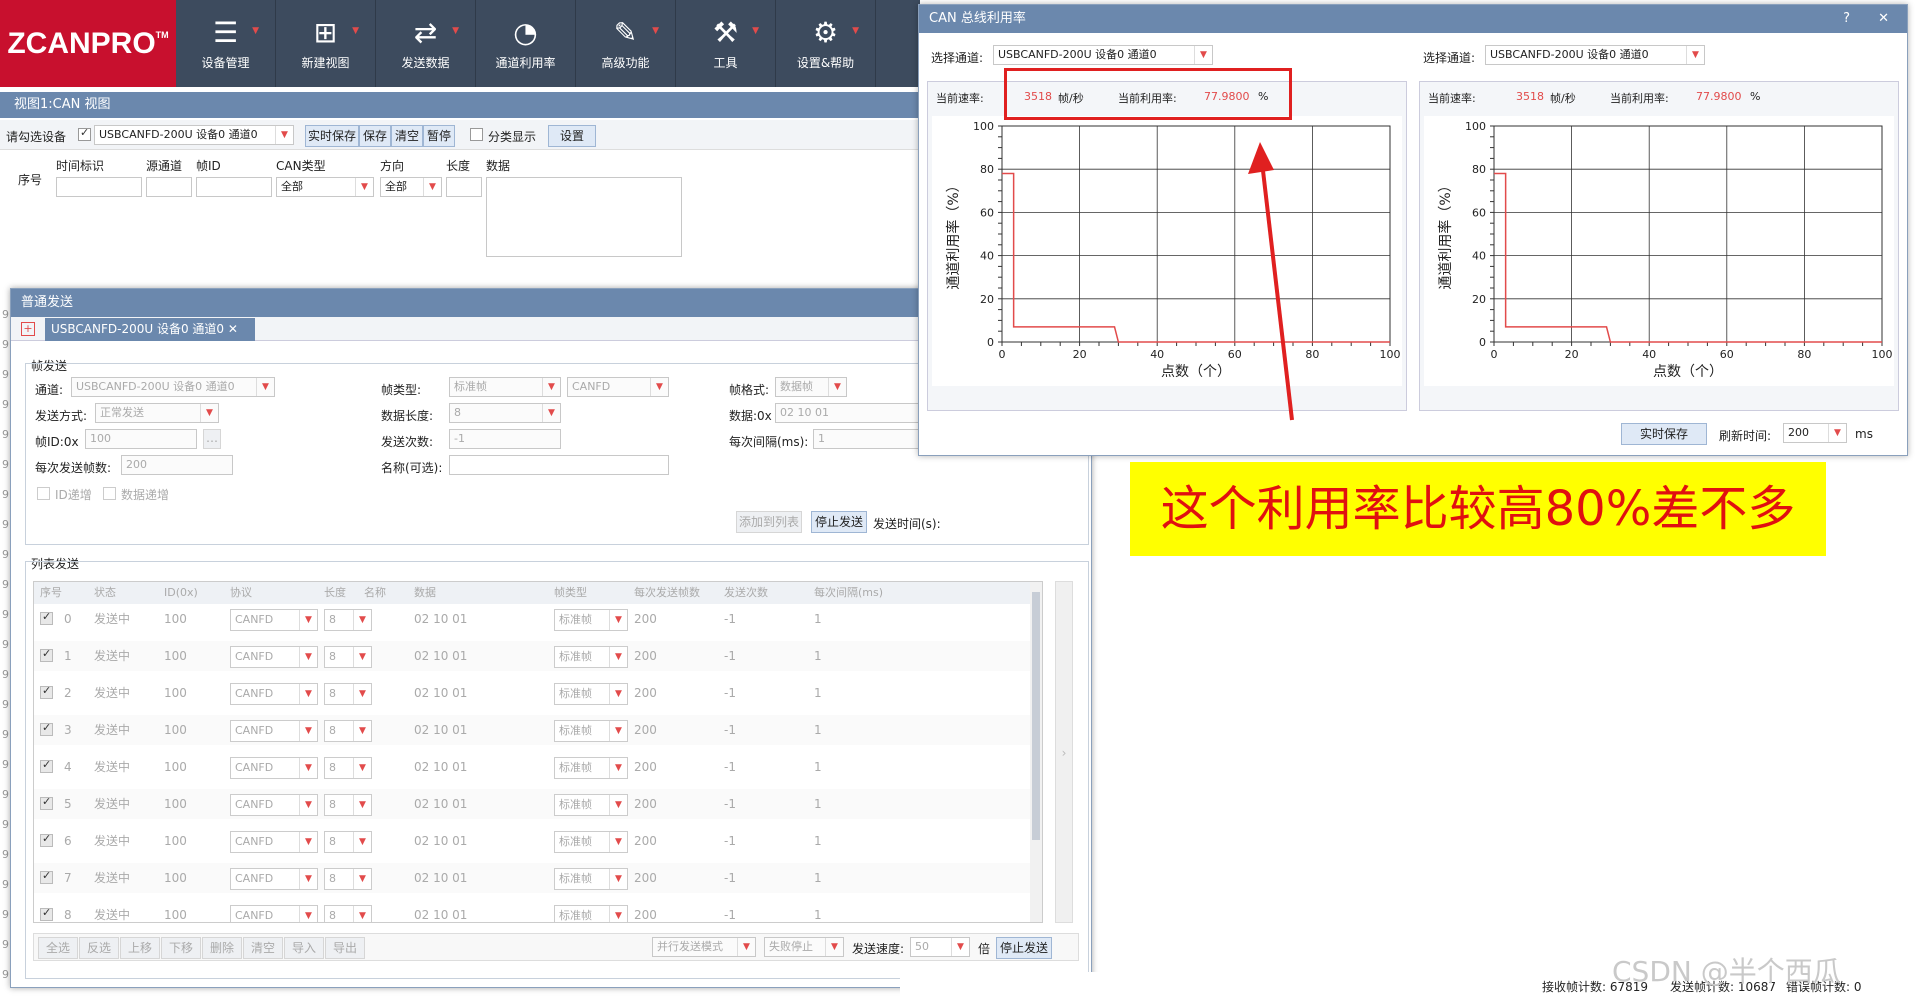  Describe the element at coordinates (263, 948) in the screenshot. I see `list-action-button: 清空` at that location.